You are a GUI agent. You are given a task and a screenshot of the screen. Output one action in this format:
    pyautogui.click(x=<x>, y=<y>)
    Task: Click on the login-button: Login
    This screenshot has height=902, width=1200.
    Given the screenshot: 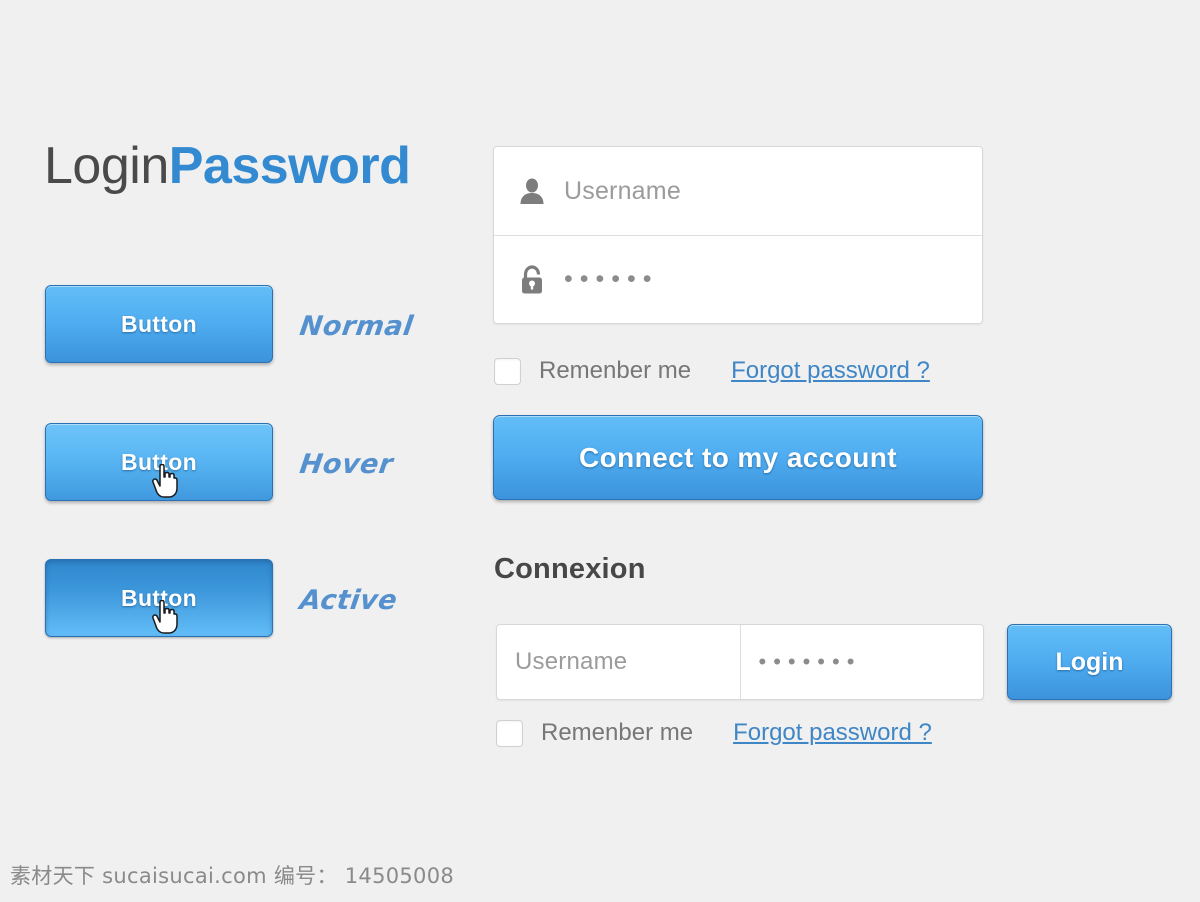 What is the action you would take?
    pyautogui.click(x=1089, y=662)
    